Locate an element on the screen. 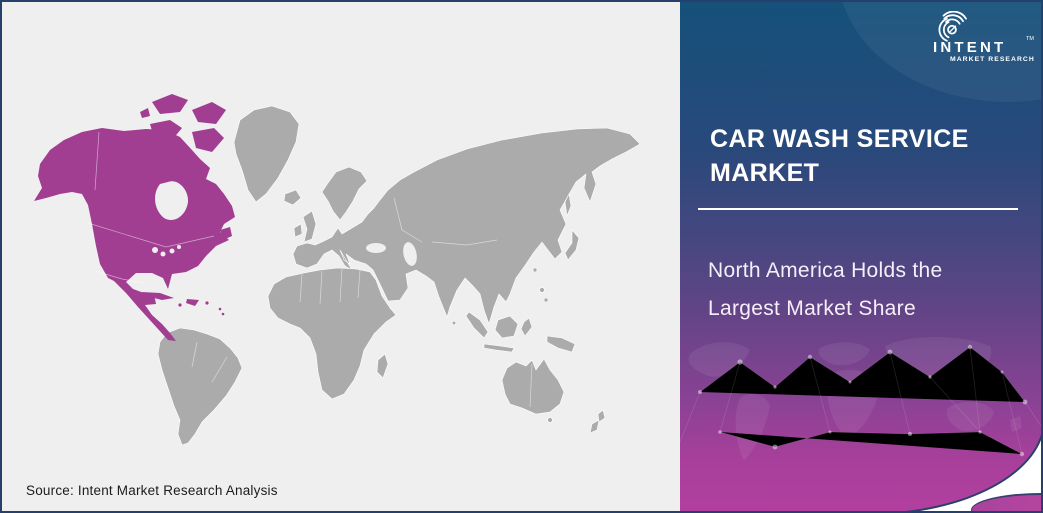  north-america-highlight is located at coordinates (134, 217).